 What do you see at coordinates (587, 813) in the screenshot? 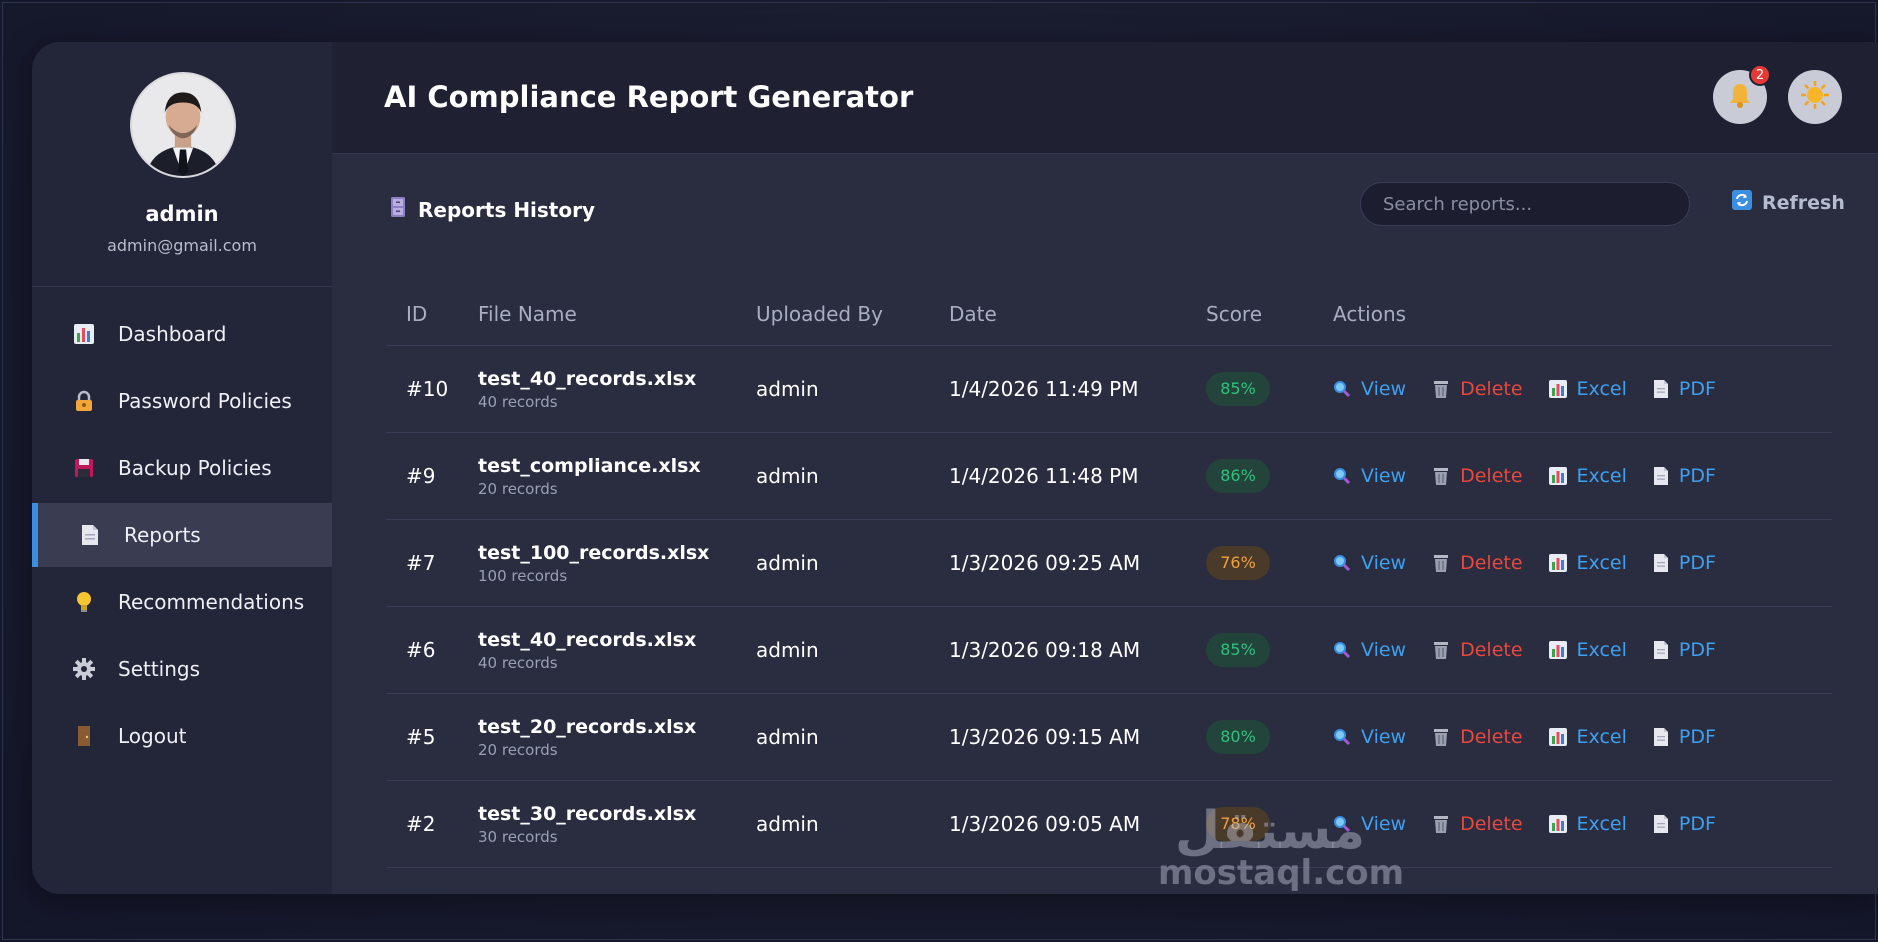
I see `file-name: test_30_records.xlsx` at bounding box center [587, 813].